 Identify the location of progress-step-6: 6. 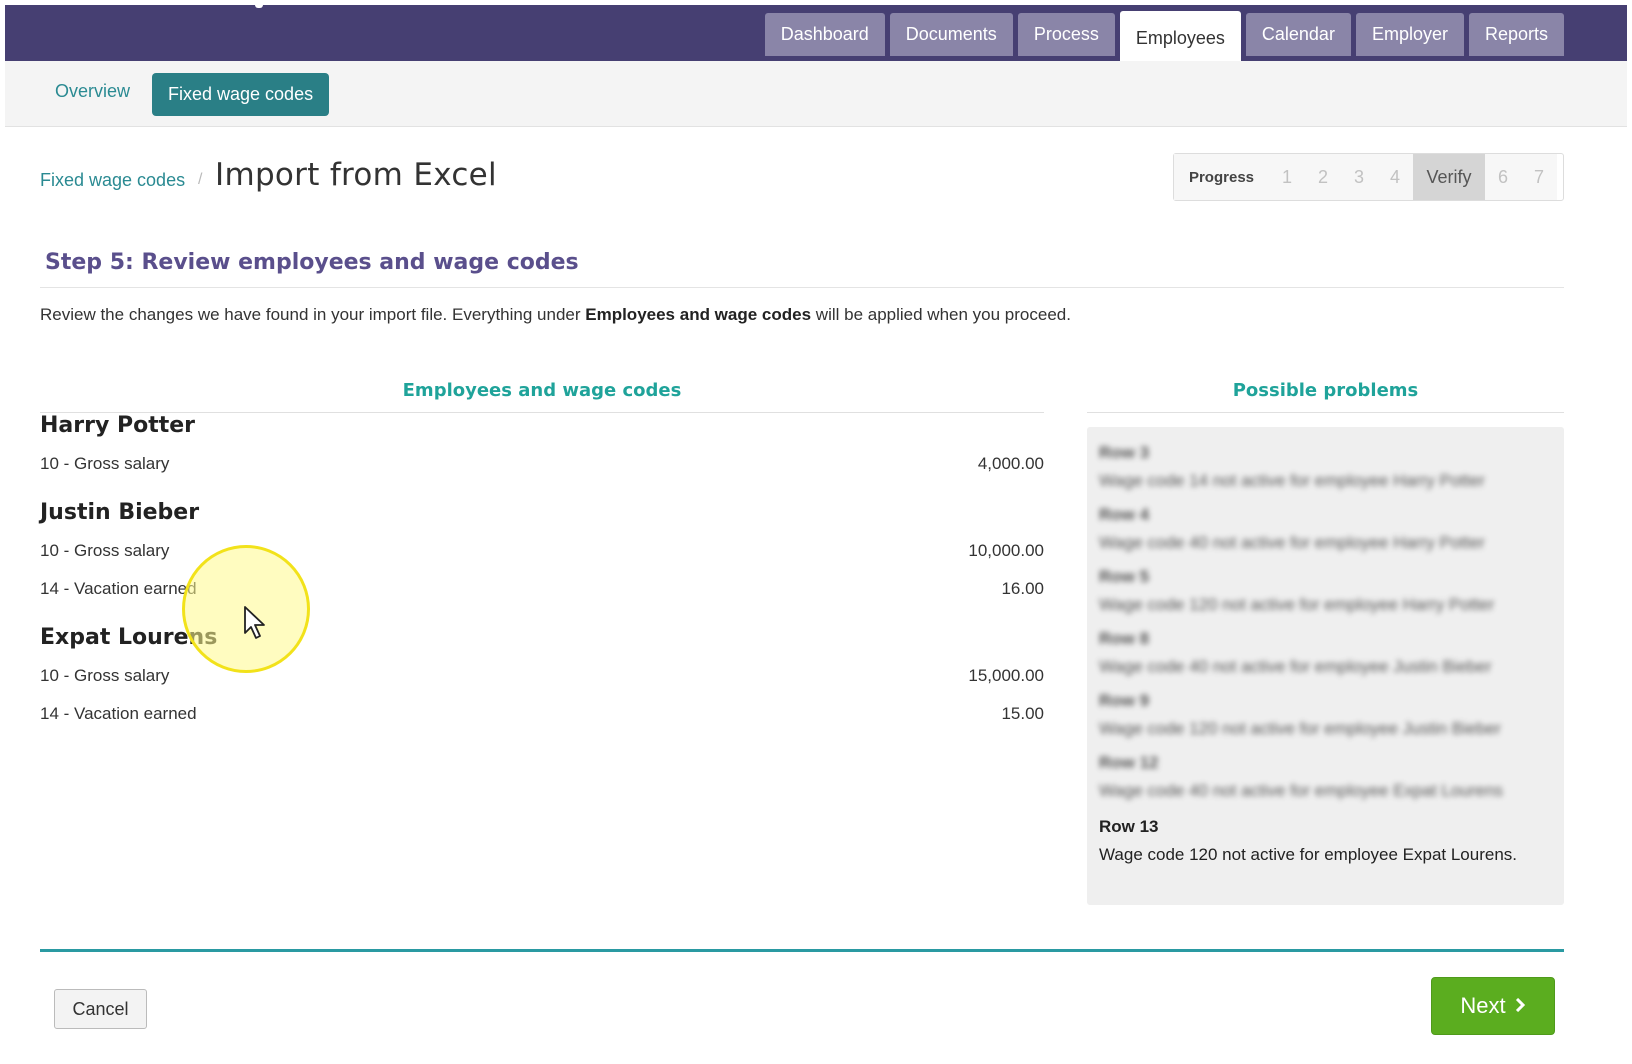
(1503, 177).